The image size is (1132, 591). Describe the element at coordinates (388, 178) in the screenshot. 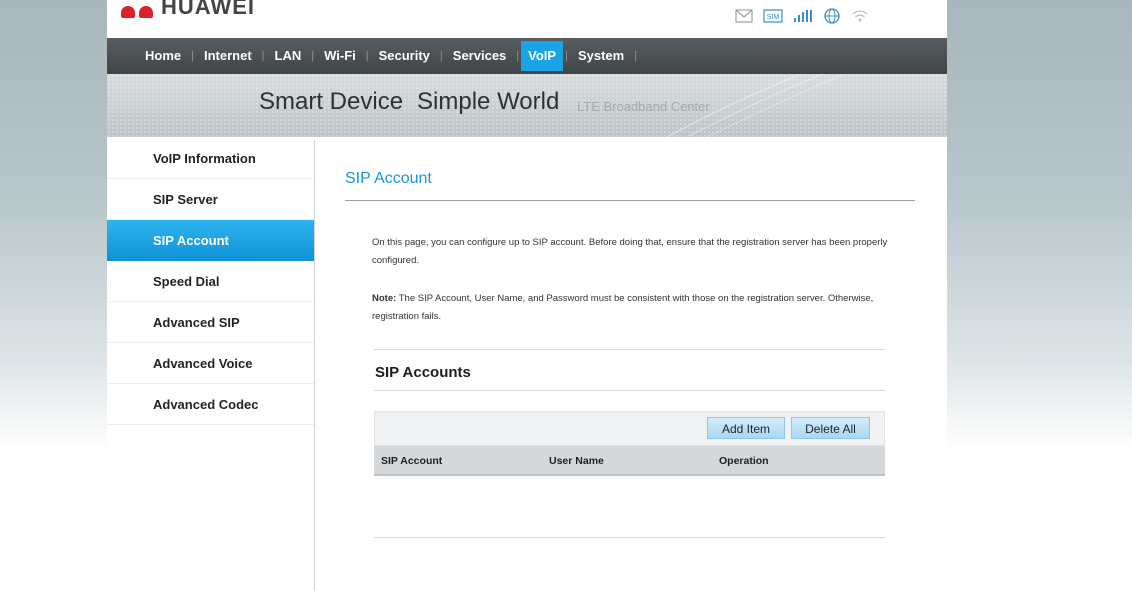

I see `page-title: SIP Account` at that location.